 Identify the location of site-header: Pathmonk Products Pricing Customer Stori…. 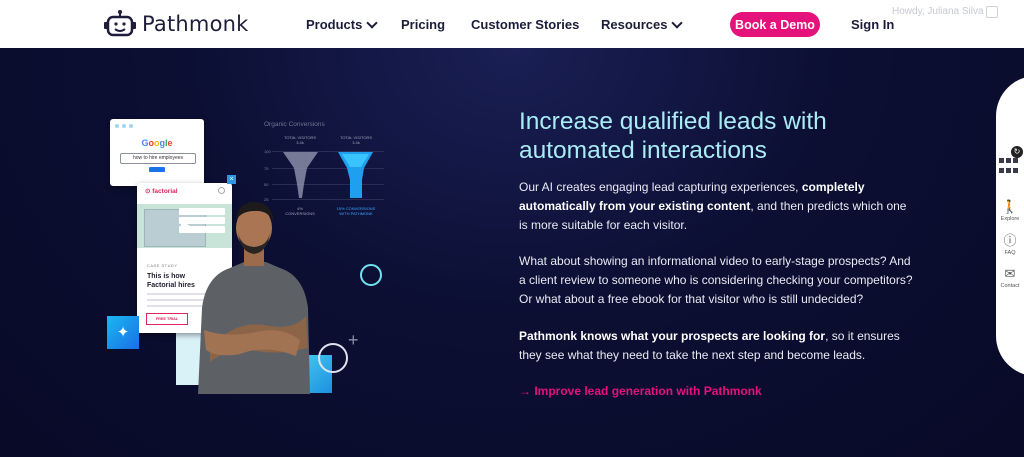
(512, 24).